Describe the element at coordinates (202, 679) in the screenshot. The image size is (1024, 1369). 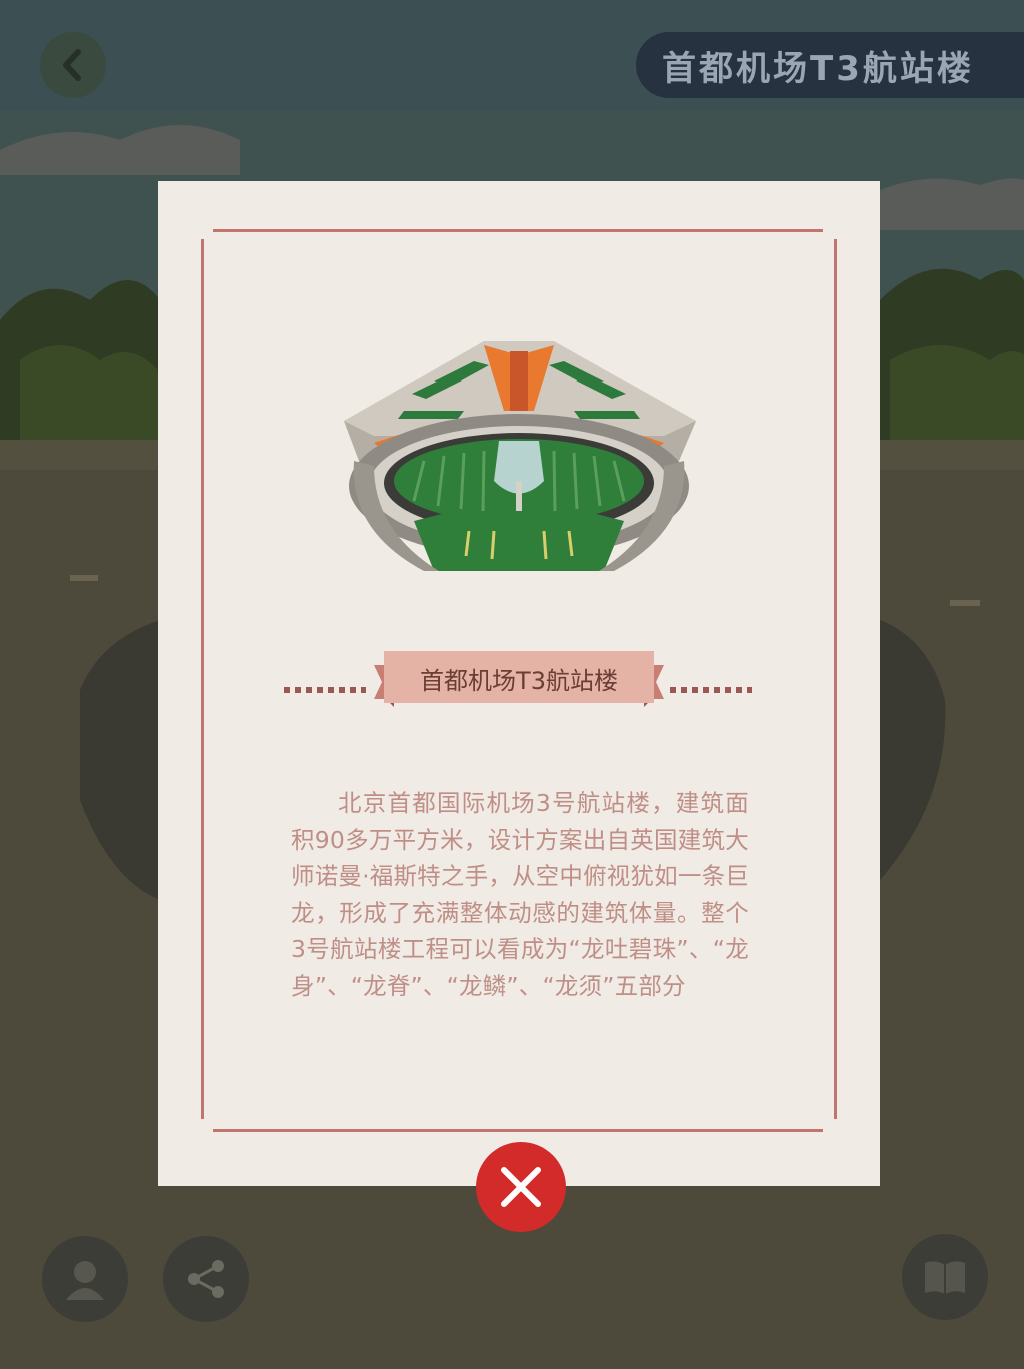
I see `frame-left-line` at that location.